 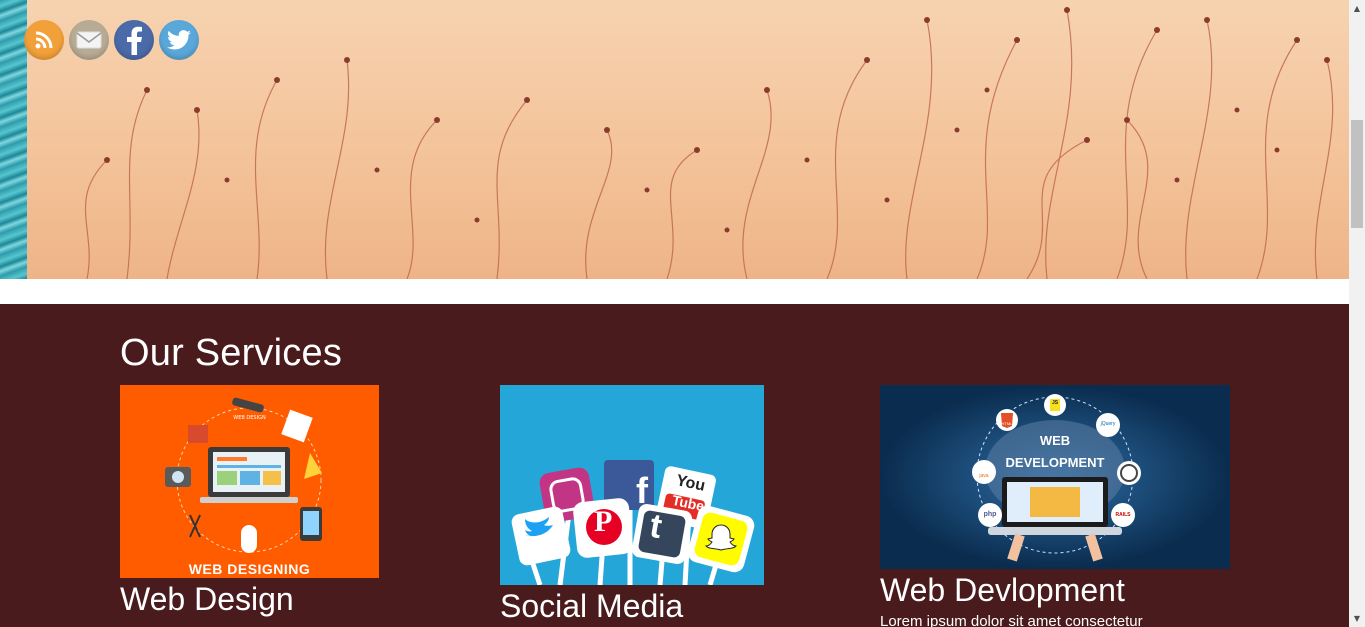 I want to click on facebook-icon, so click(x=134, y=40).